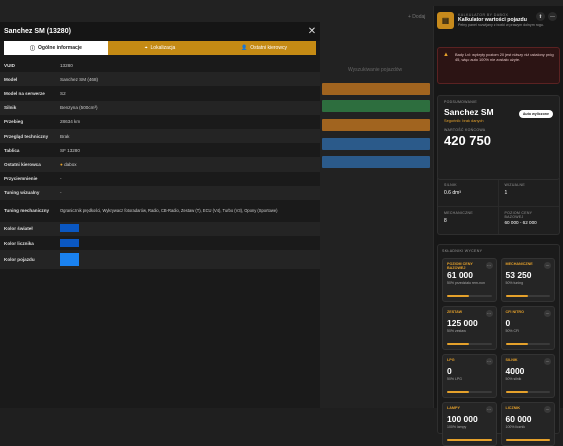  I want to click on component-name: LICZNIK, so click(513, 408).